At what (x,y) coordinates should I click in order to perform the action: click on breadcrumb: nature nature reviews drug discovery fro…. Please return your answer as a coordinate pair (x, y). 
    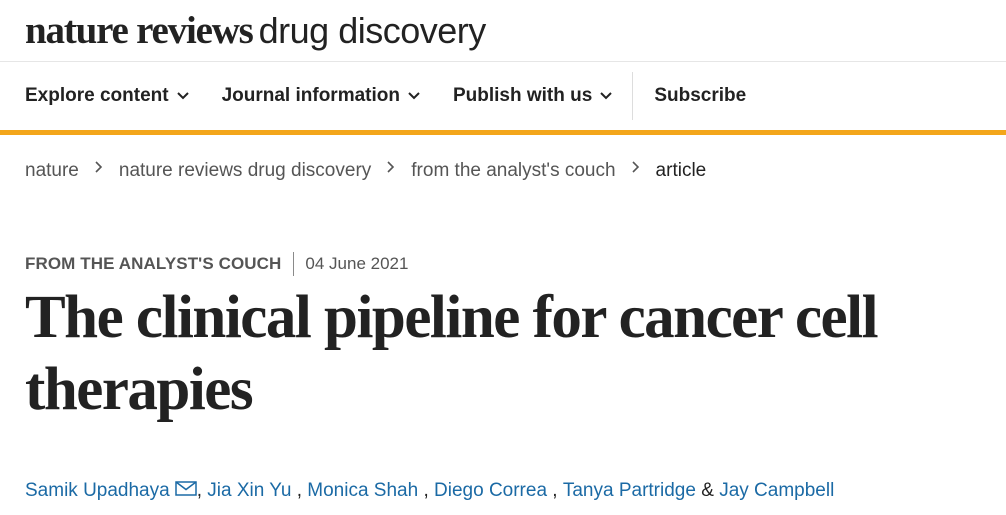
    Looking at the image, I should click on (365, 171).